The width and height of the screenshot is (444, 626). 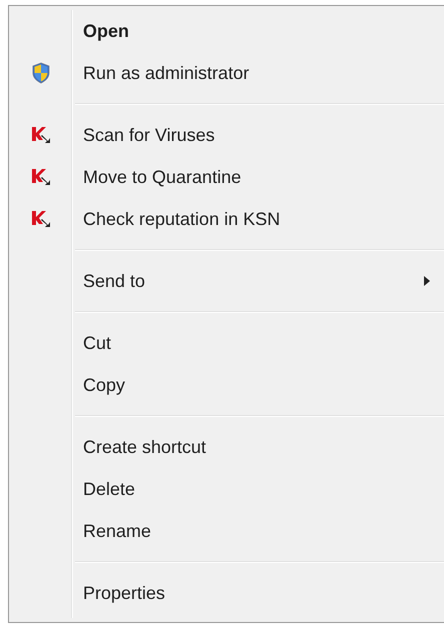 What do you see at coordinates (227, 531) in the screenshot?
I see `menu-item: Rename` at bounding box center [227, 531].